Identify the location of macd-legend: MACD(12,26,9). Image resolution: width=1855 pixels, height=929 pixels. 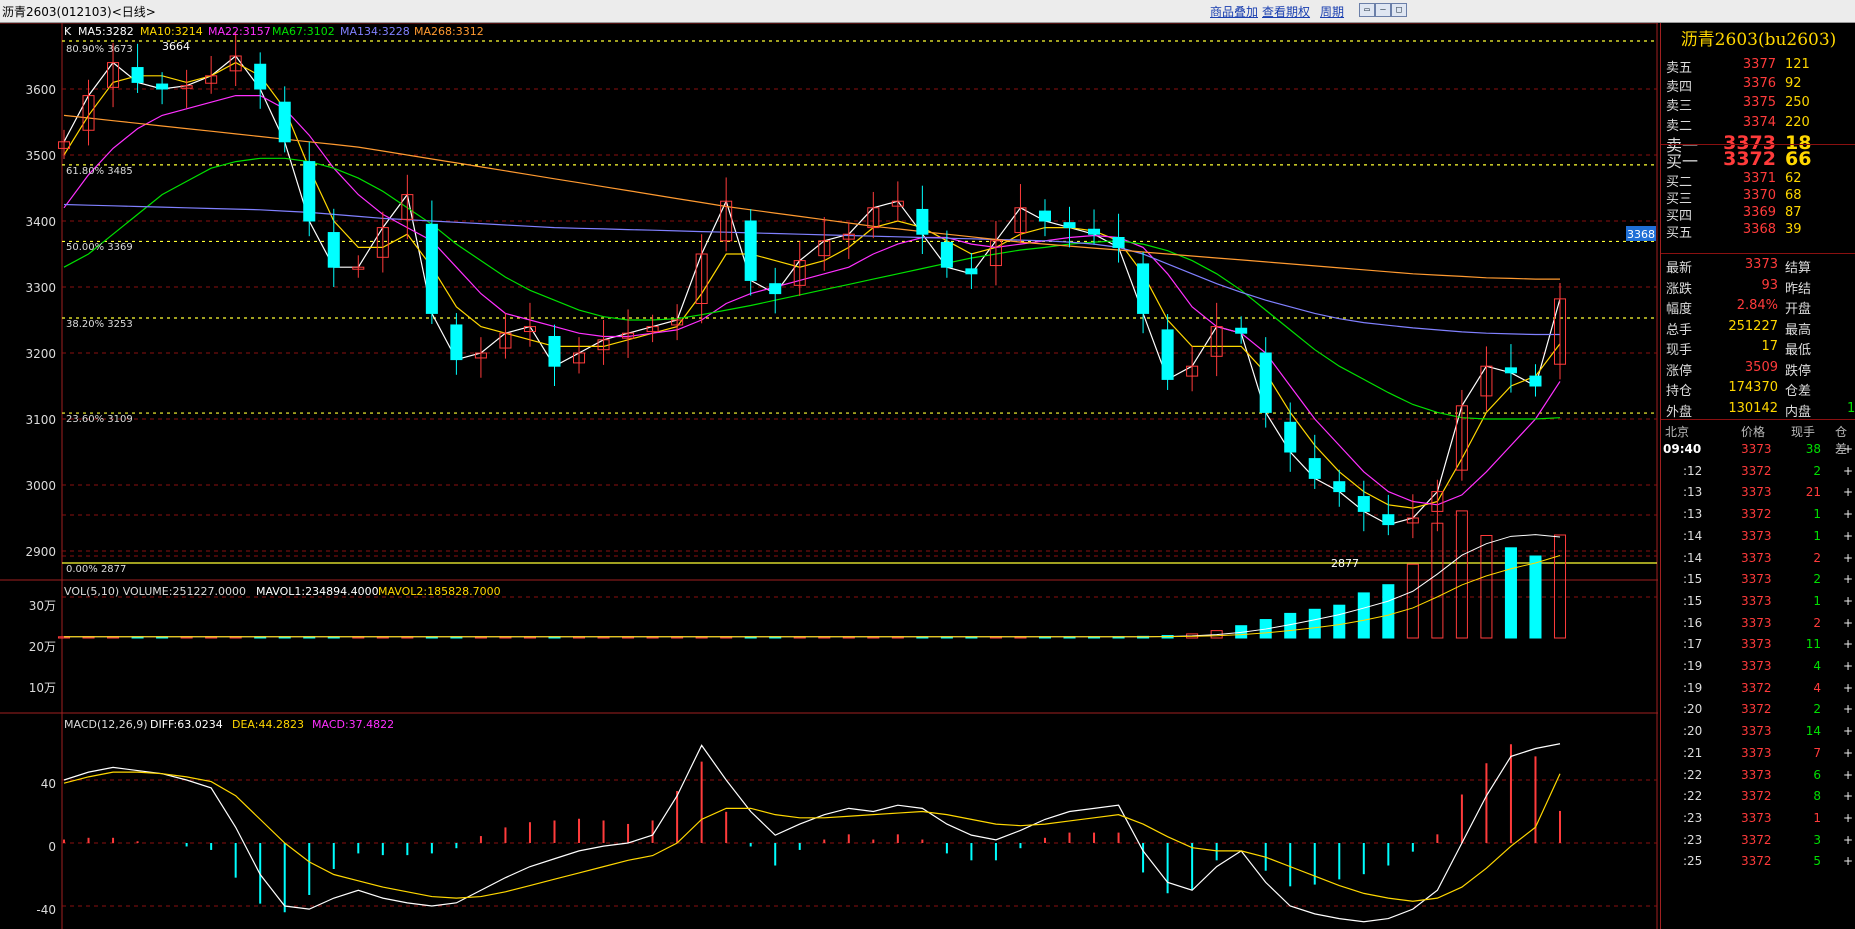
(106, 724).